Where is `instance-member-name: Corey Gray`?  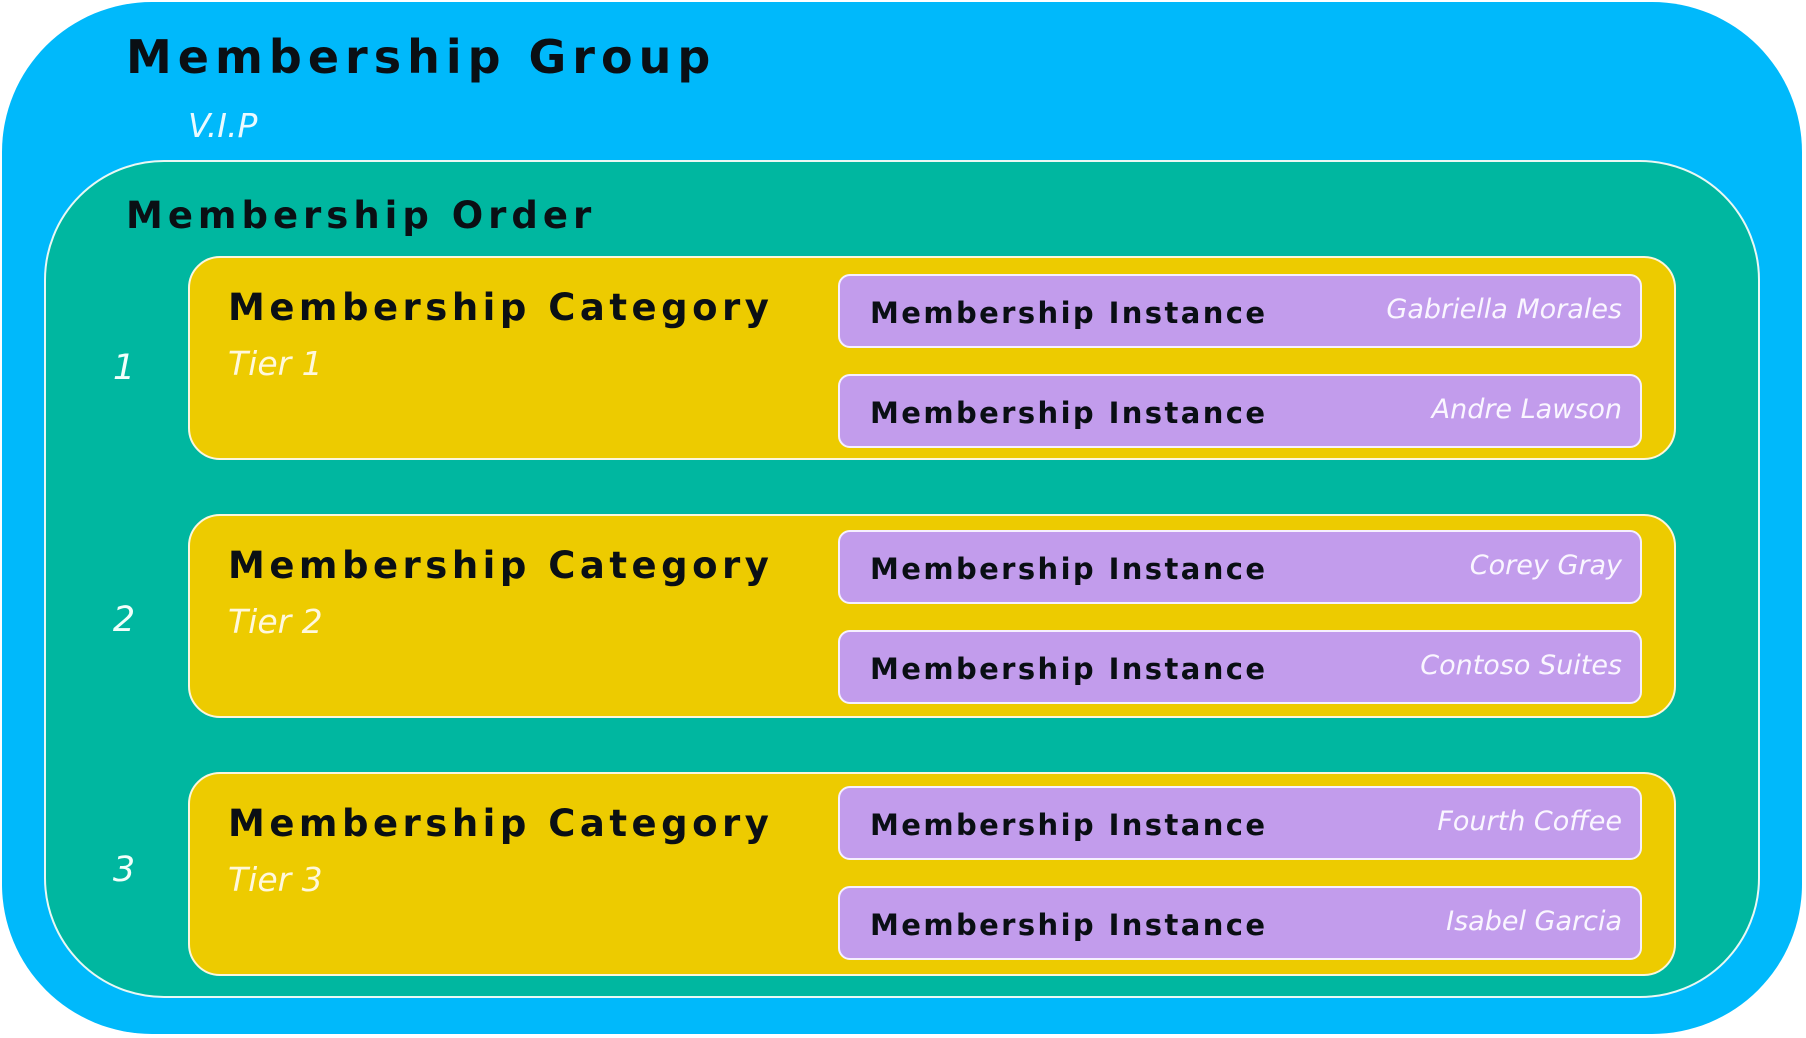 instance-member-name: Corey Gray is located at coordinates (1545, 565).